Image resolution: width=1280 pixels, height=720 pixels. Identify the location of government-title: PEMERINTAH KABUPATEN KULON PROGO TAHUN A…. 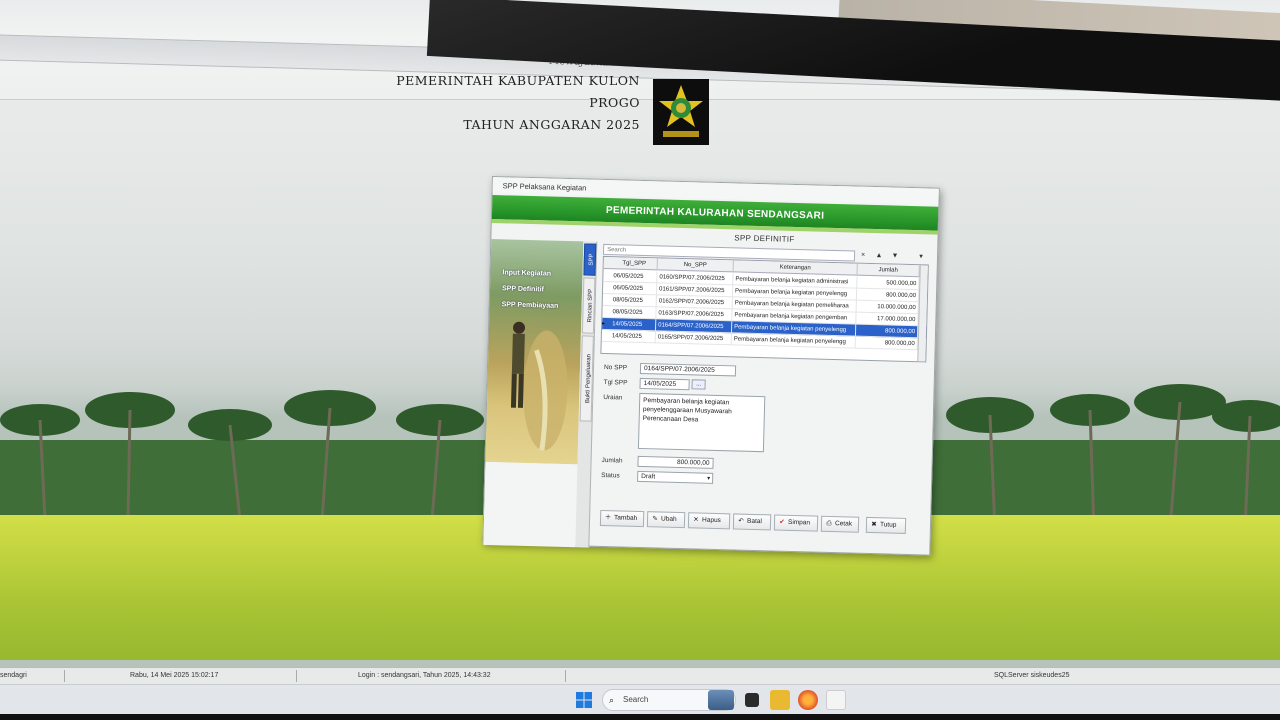
(499, 103).